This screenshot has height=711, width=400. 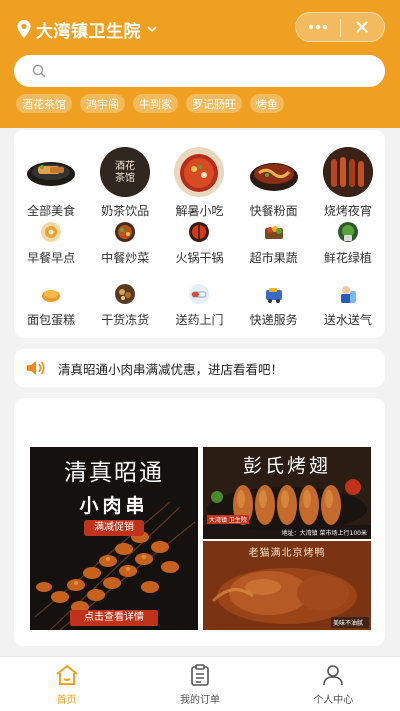 What do you see at coordinates (51, 294) in the screenshot?
I see `bread-icon` at bounding box center [51, 294].